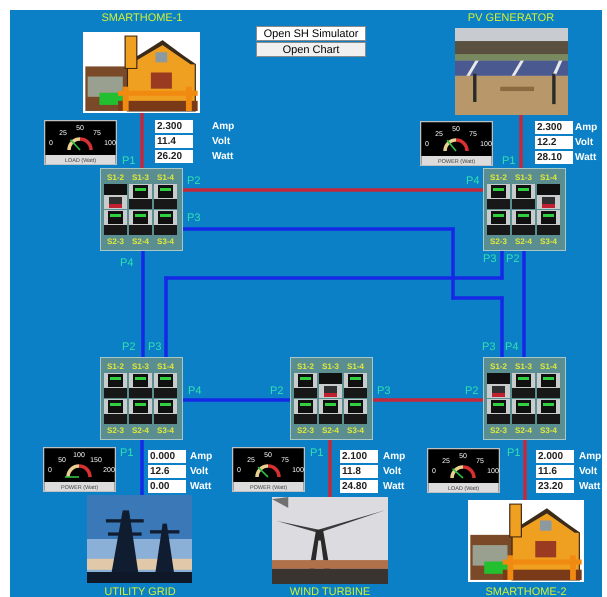 The image size is (607, 597). I want to click on reading-value: 12.6, so click(167, 471).